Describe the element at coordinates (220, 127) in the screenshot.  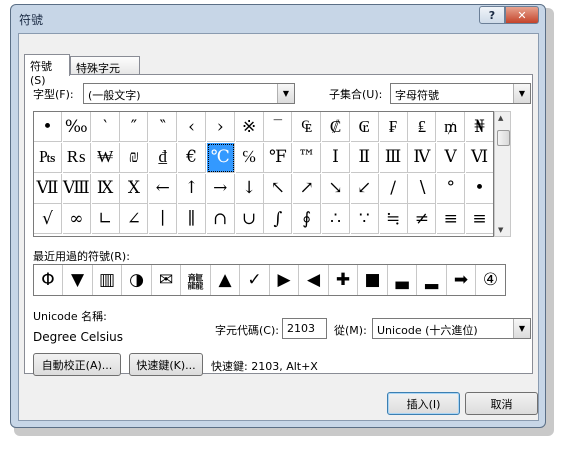
I see `symbol-cell: ›` at that location.